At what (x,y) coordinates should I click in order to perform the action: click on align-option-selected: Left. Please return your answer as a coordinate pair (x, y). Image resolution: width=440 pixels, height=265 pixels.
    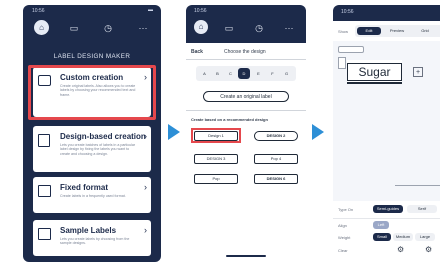
    Looking at the image, I should click on (381, 225).